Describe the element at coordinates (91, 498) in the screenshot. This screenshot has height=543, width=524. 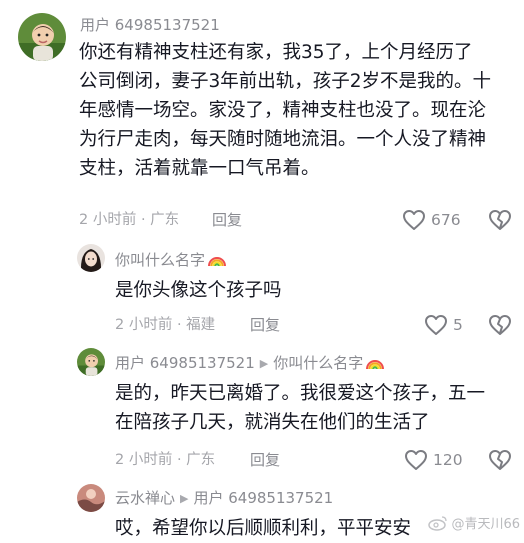
I see `avatar-landscape` at that location.